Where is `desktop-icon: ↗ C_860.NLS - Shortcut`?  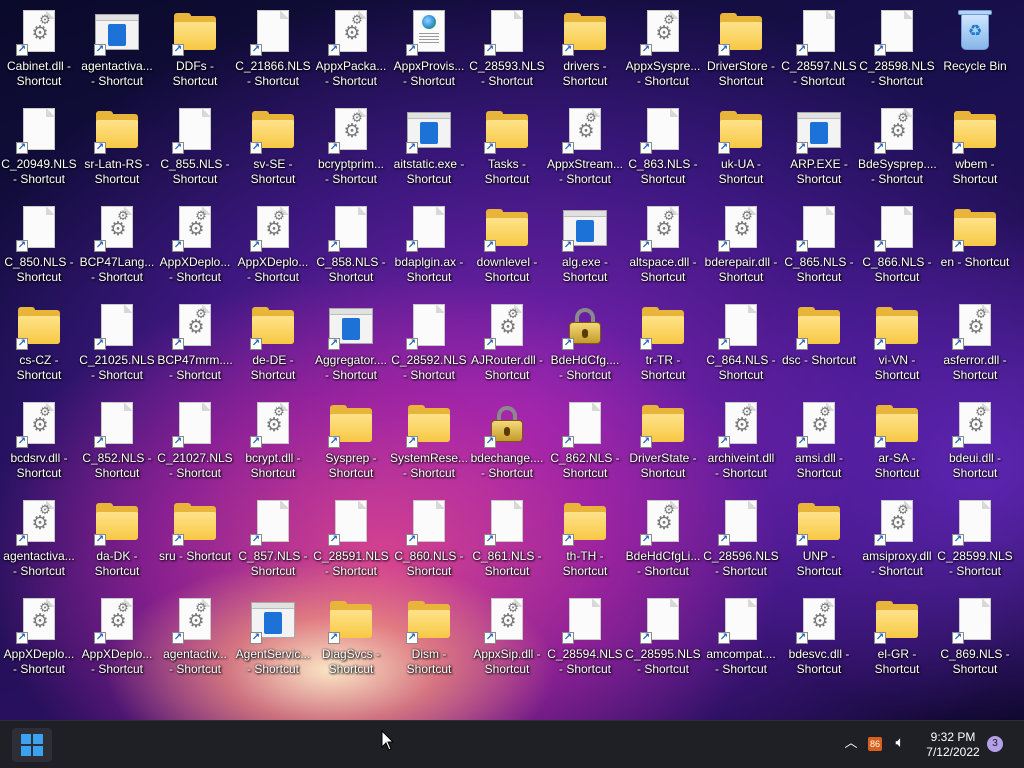
desktop-icon: ↗ C_860.NLS - Shortcut is located at coordinates (429, 545).